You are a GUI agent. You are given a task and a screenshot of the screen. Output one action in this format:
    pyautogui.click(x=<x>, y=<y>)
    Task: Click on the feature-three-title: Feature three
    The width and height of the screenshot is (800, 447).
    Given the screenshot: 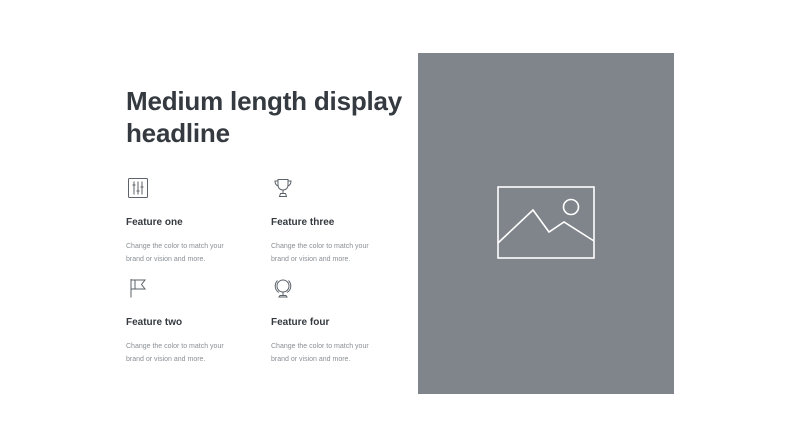 What is the action you would take?
    pyautogui.click(x=303, y=222)
    